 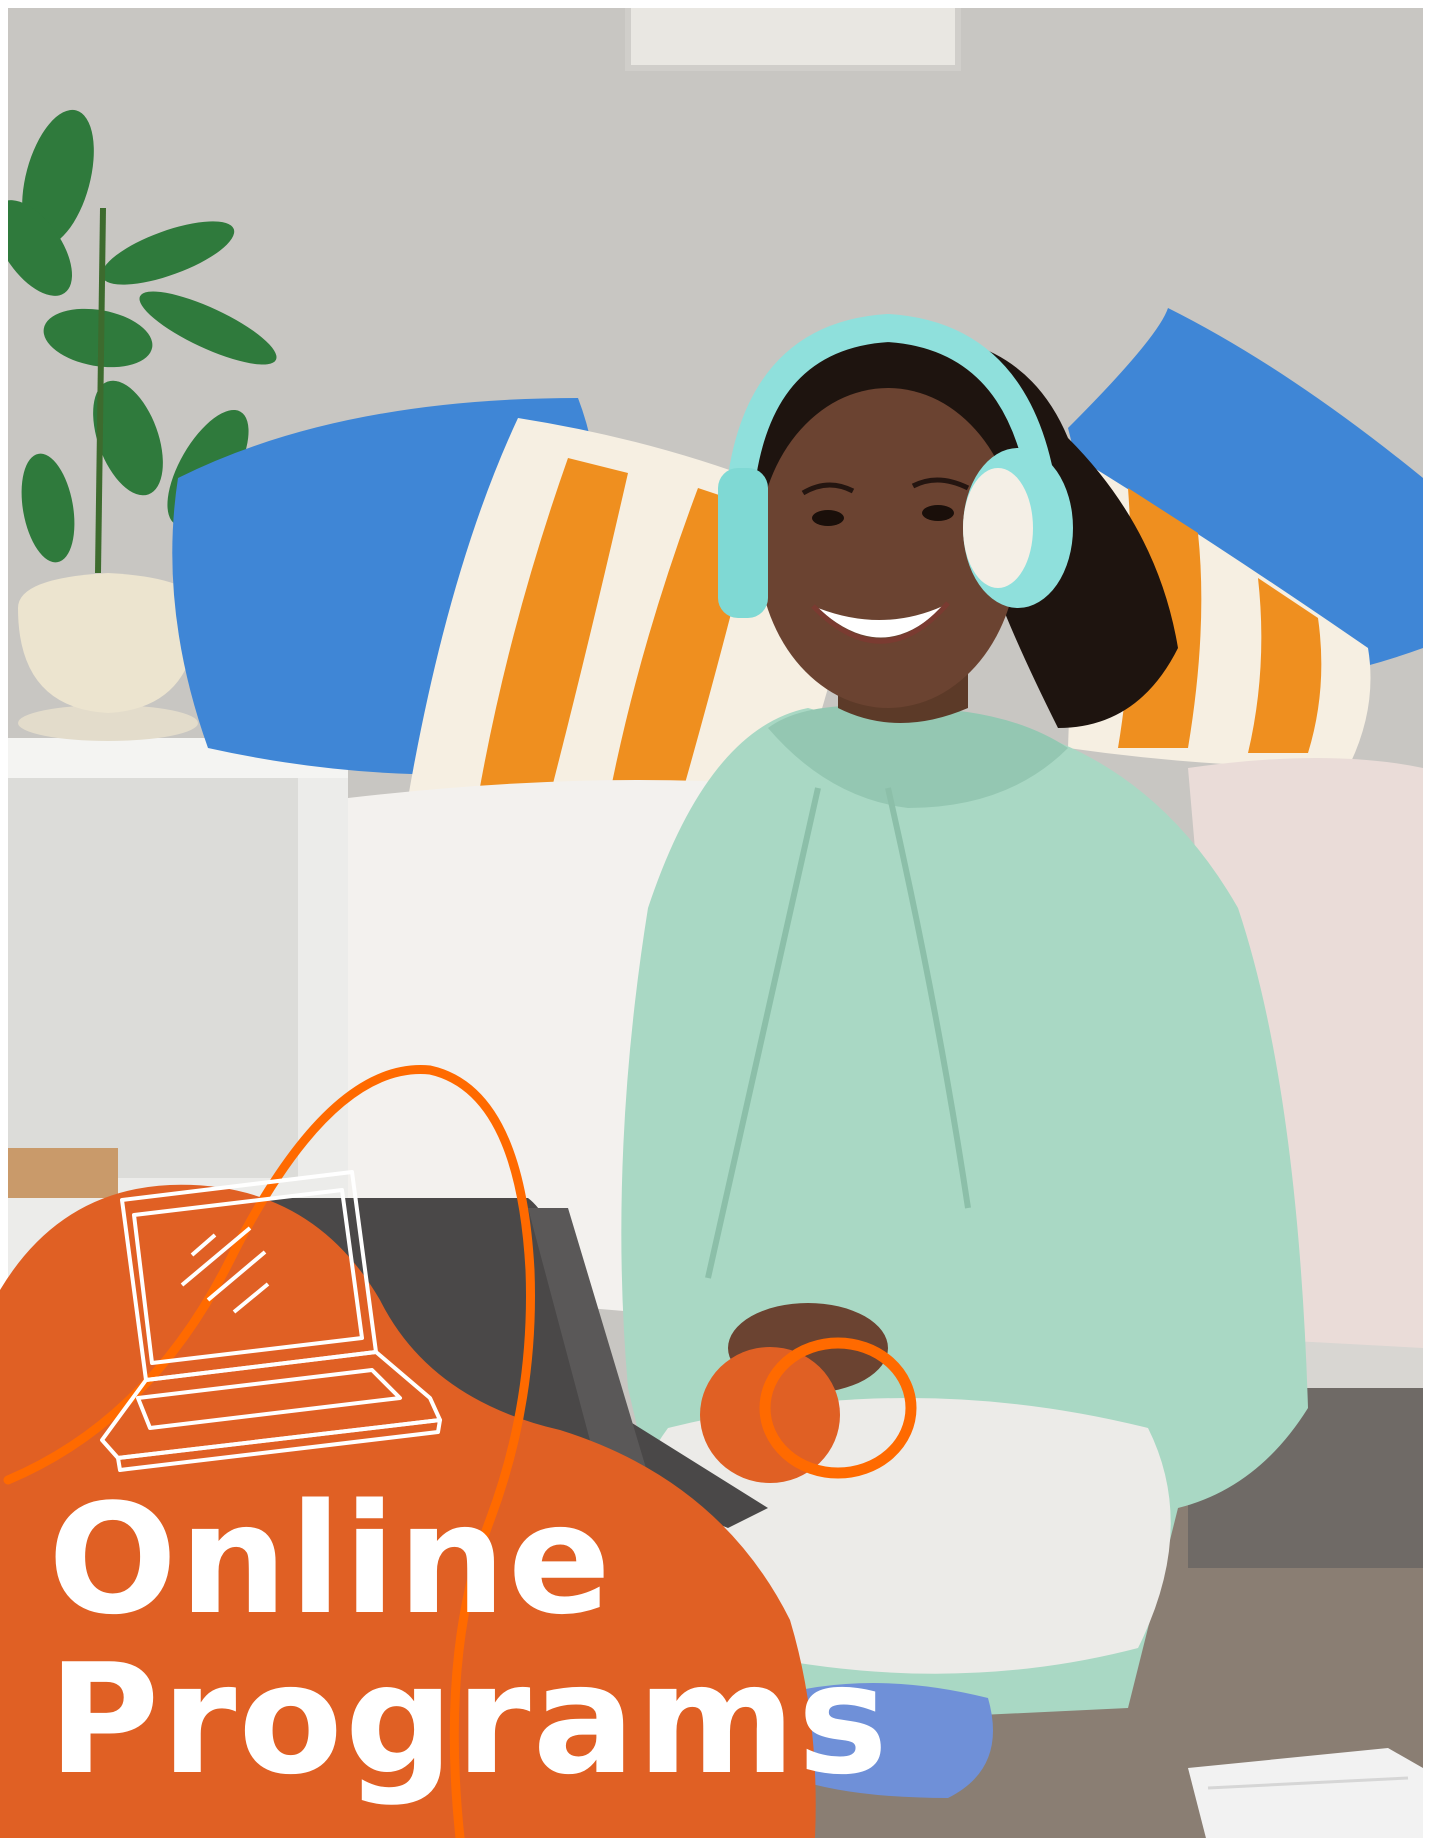 I want to click on headline-line-1: Online, so click(x=330, y=1559).